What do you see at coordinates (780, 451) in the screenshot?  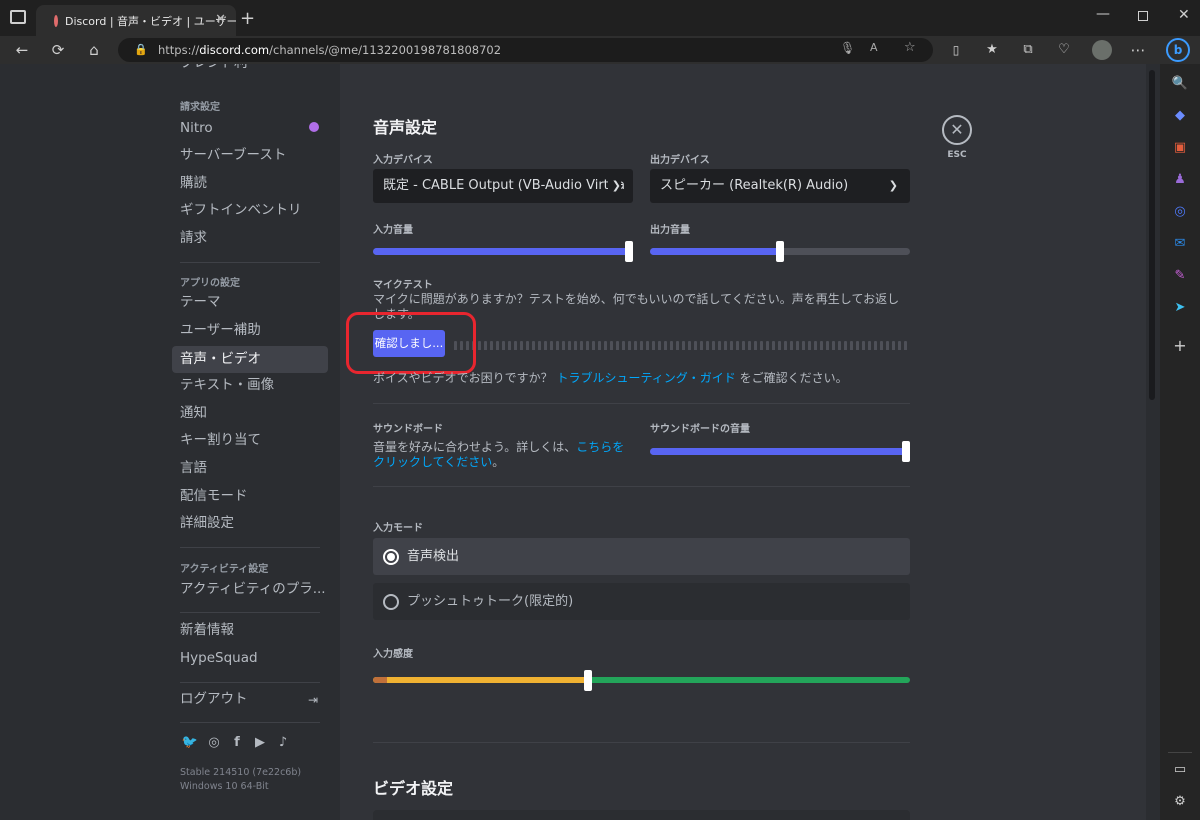 I see `soundboard-volume-slider` at bounding box center [780, 451].